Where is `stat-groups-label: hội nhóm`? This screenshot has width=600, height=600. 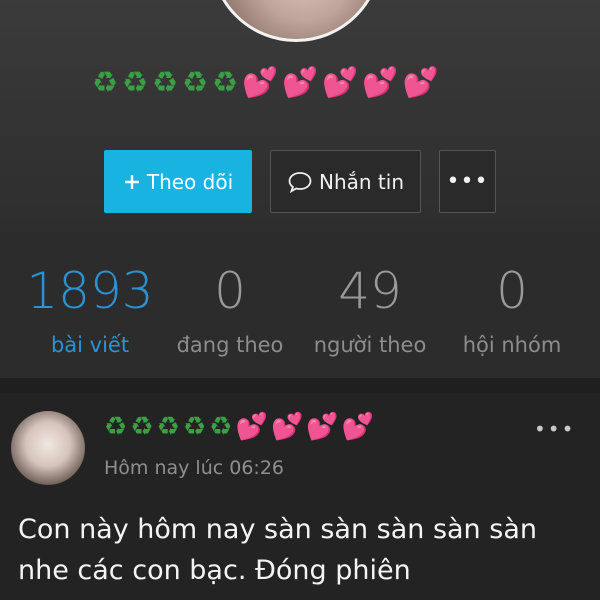
stat-groups-label: hội nhóm is located at coordinates (512, 345).